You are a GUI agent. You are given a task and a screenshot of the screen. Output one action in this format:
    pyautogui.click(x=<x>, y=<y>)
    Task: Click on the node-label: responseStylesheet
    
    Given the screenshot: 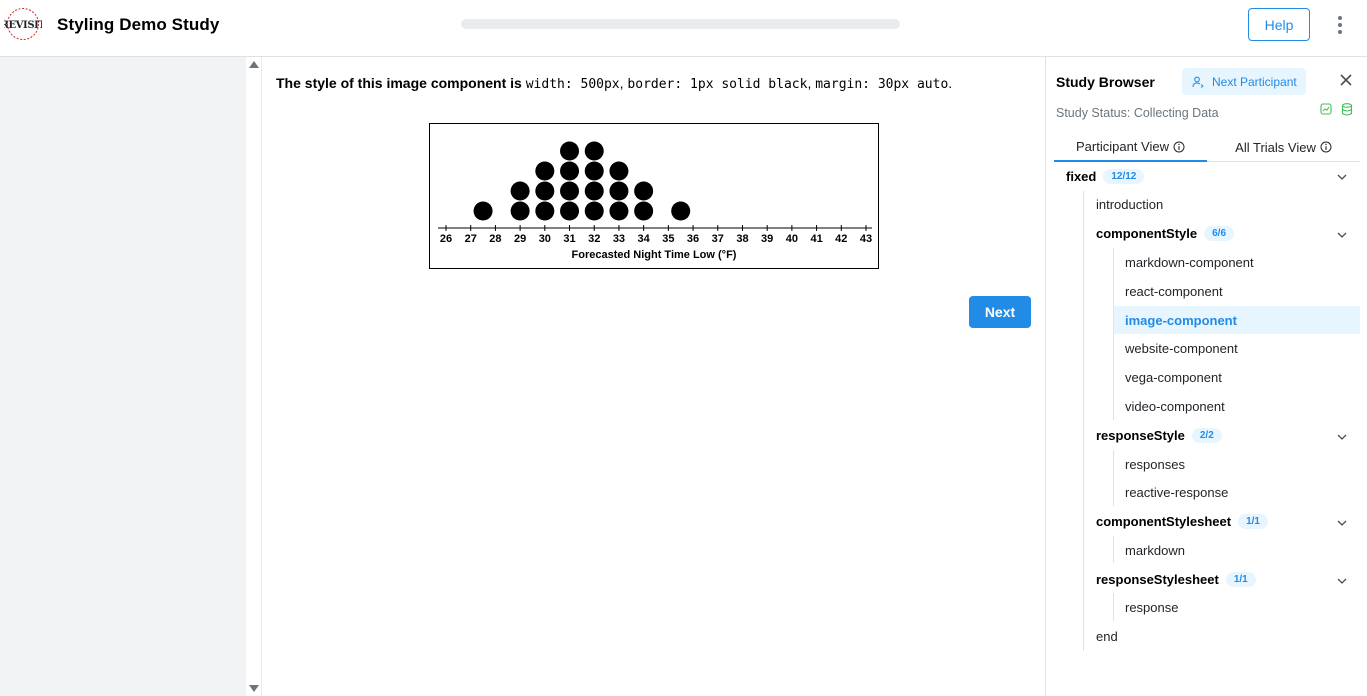 What is the action you would take?
    pyautogui.click(x=1157, y=579)
    